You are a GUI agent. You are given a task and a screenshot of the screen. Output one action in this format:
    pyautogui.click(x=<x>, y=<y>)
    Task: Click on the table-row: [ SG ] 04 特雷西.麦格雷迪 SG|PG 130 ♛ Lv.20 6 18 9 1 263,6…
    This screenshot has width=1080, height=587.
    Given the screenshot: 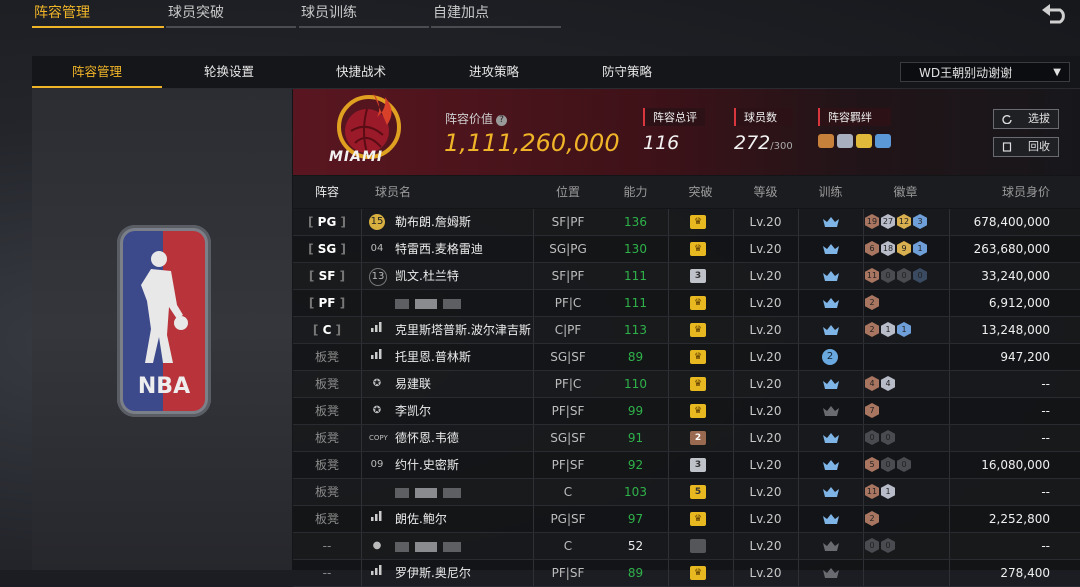 What is the action you would take?
    pyautogui.click(x=686, y=249)
    